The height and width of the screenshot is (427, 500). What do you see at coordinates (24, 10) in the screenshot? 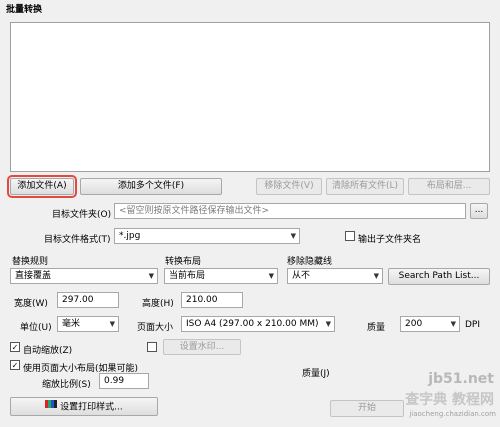
I see `window-title: 批量转换` at bounding box center [24, 10].